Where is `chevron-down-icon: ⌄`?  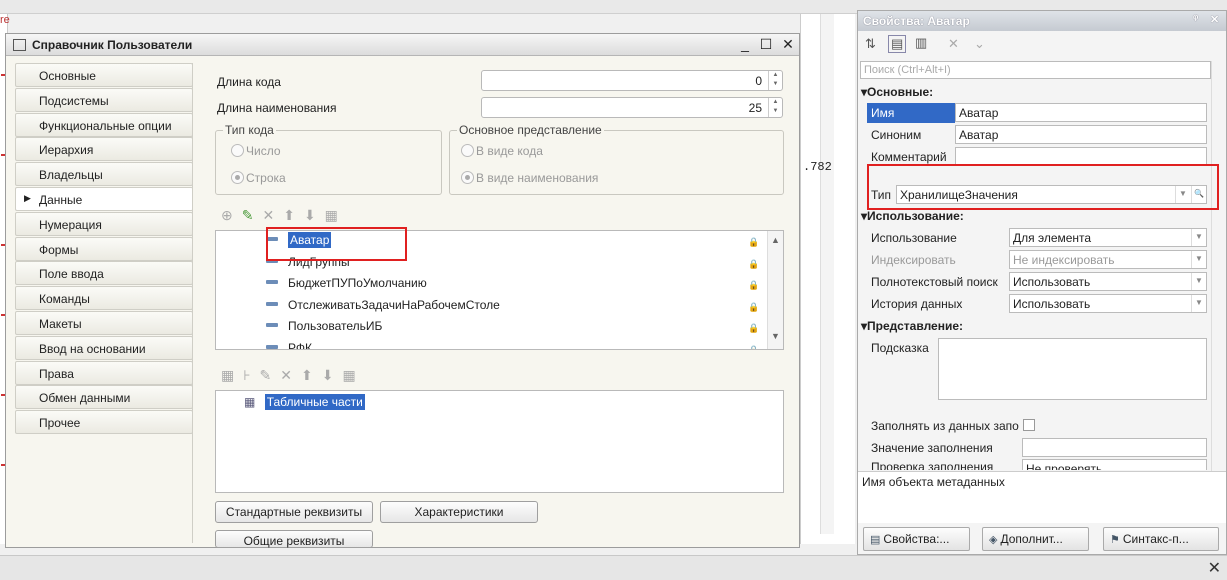 chevron-down-icon: ⌄ is located at coordinates (979, 44).